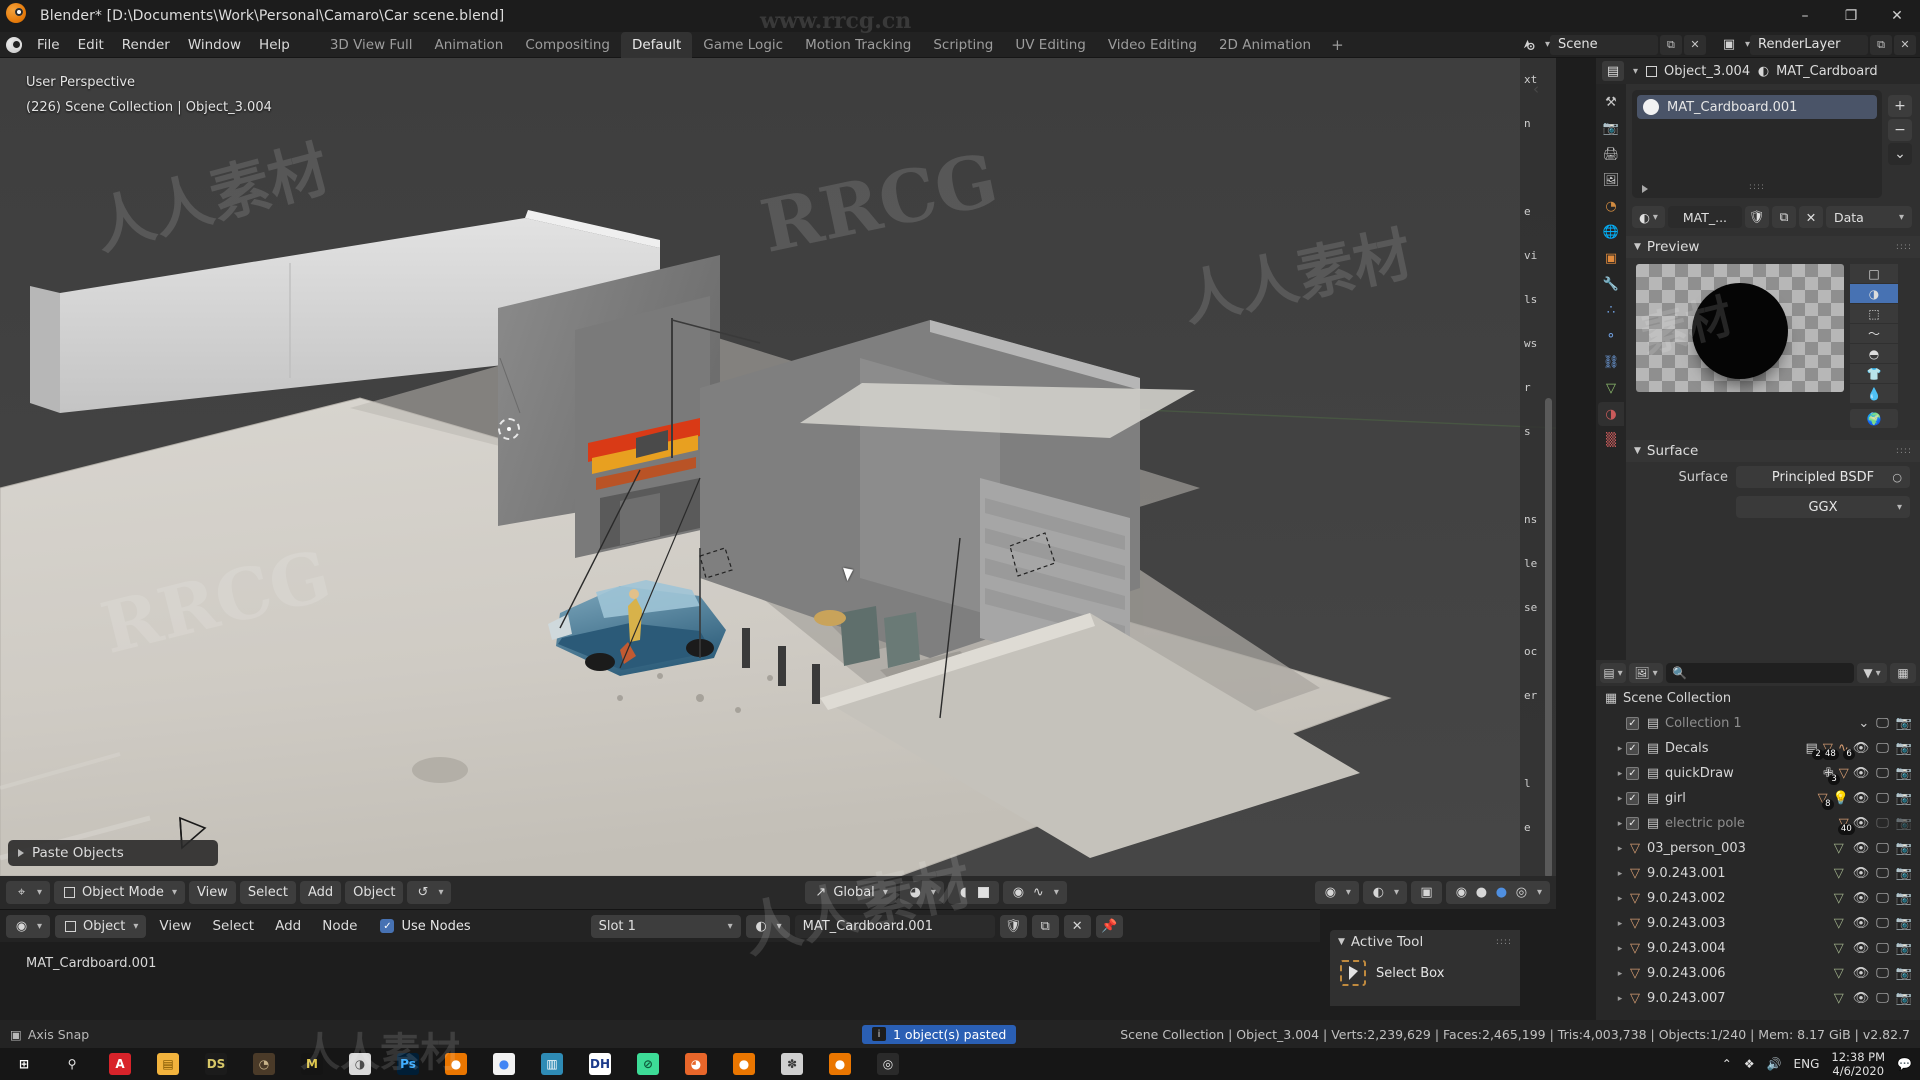 Image resolution: width=1920 pixels, height=1080 pixels. What do you see at coordinates (1823, 507) in the screenshot?
I see `distribution-value: GGX ▾` at bounding box center [1823, 507].